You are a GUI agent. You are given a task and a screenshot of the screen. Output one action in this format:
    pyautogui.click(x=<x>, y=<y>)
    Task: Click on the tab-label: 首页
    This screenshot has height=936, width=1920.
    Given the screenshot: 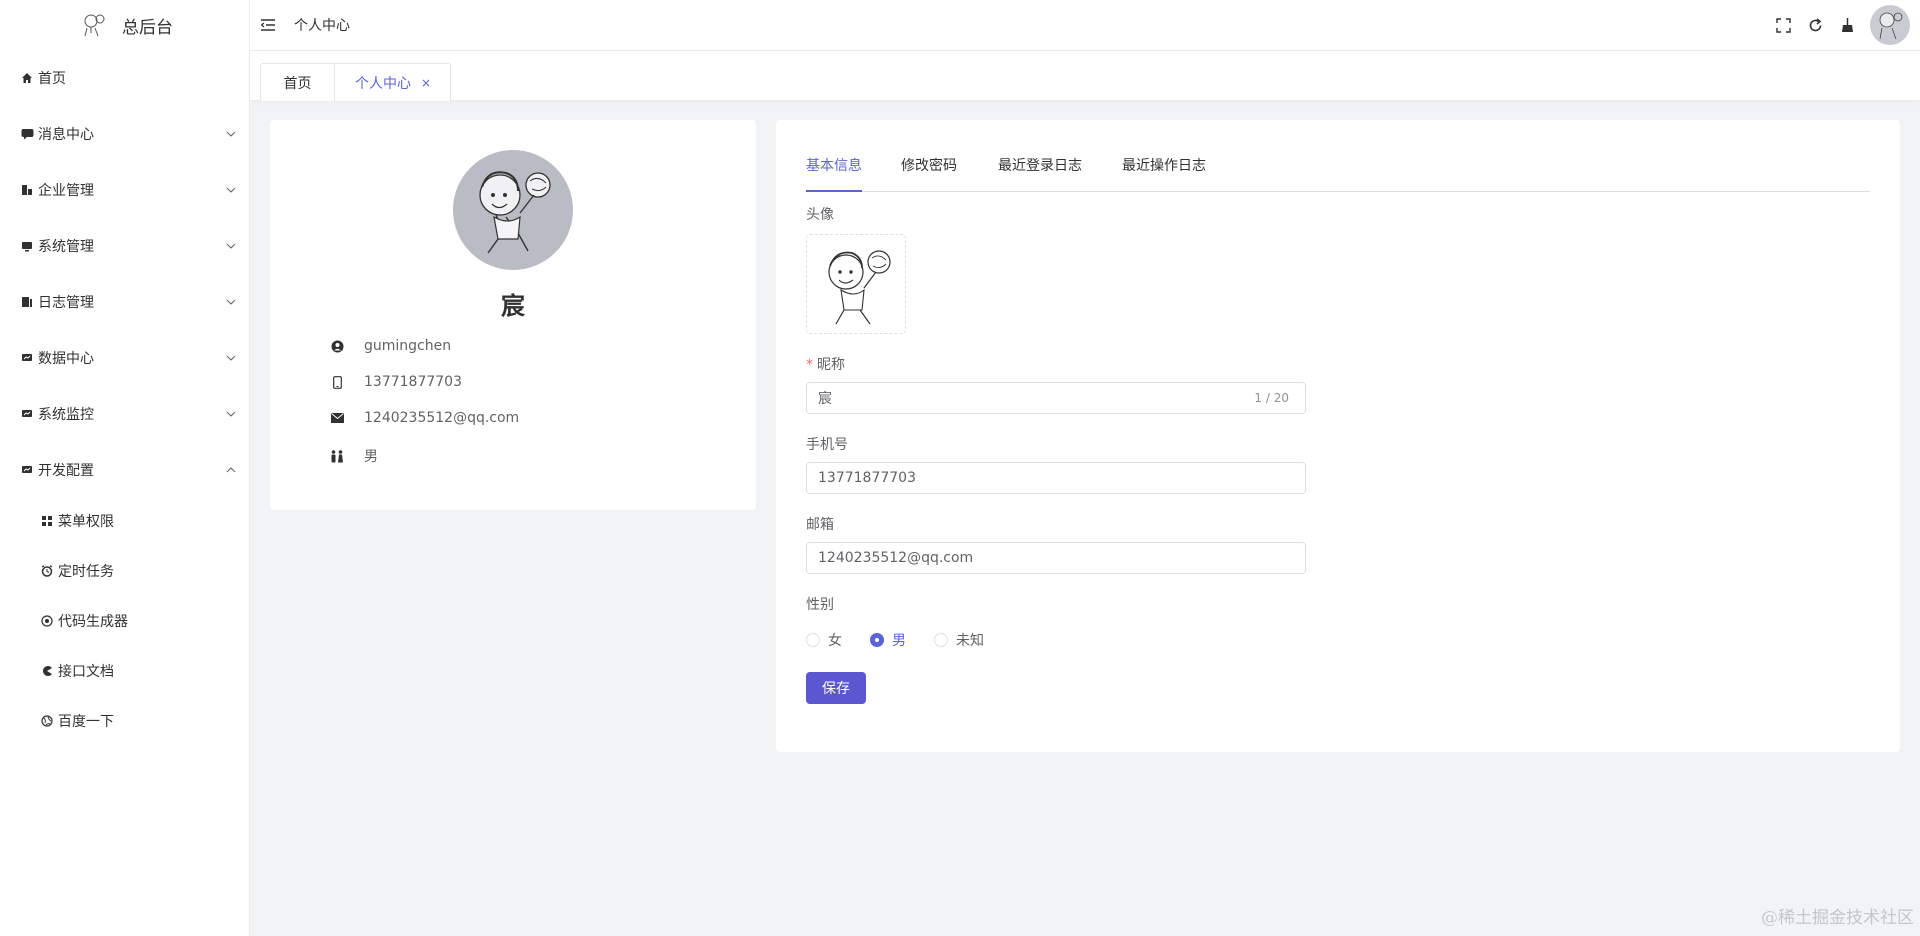 What is the action you would take?
    pyautogui.click(x=297, y=83)
    